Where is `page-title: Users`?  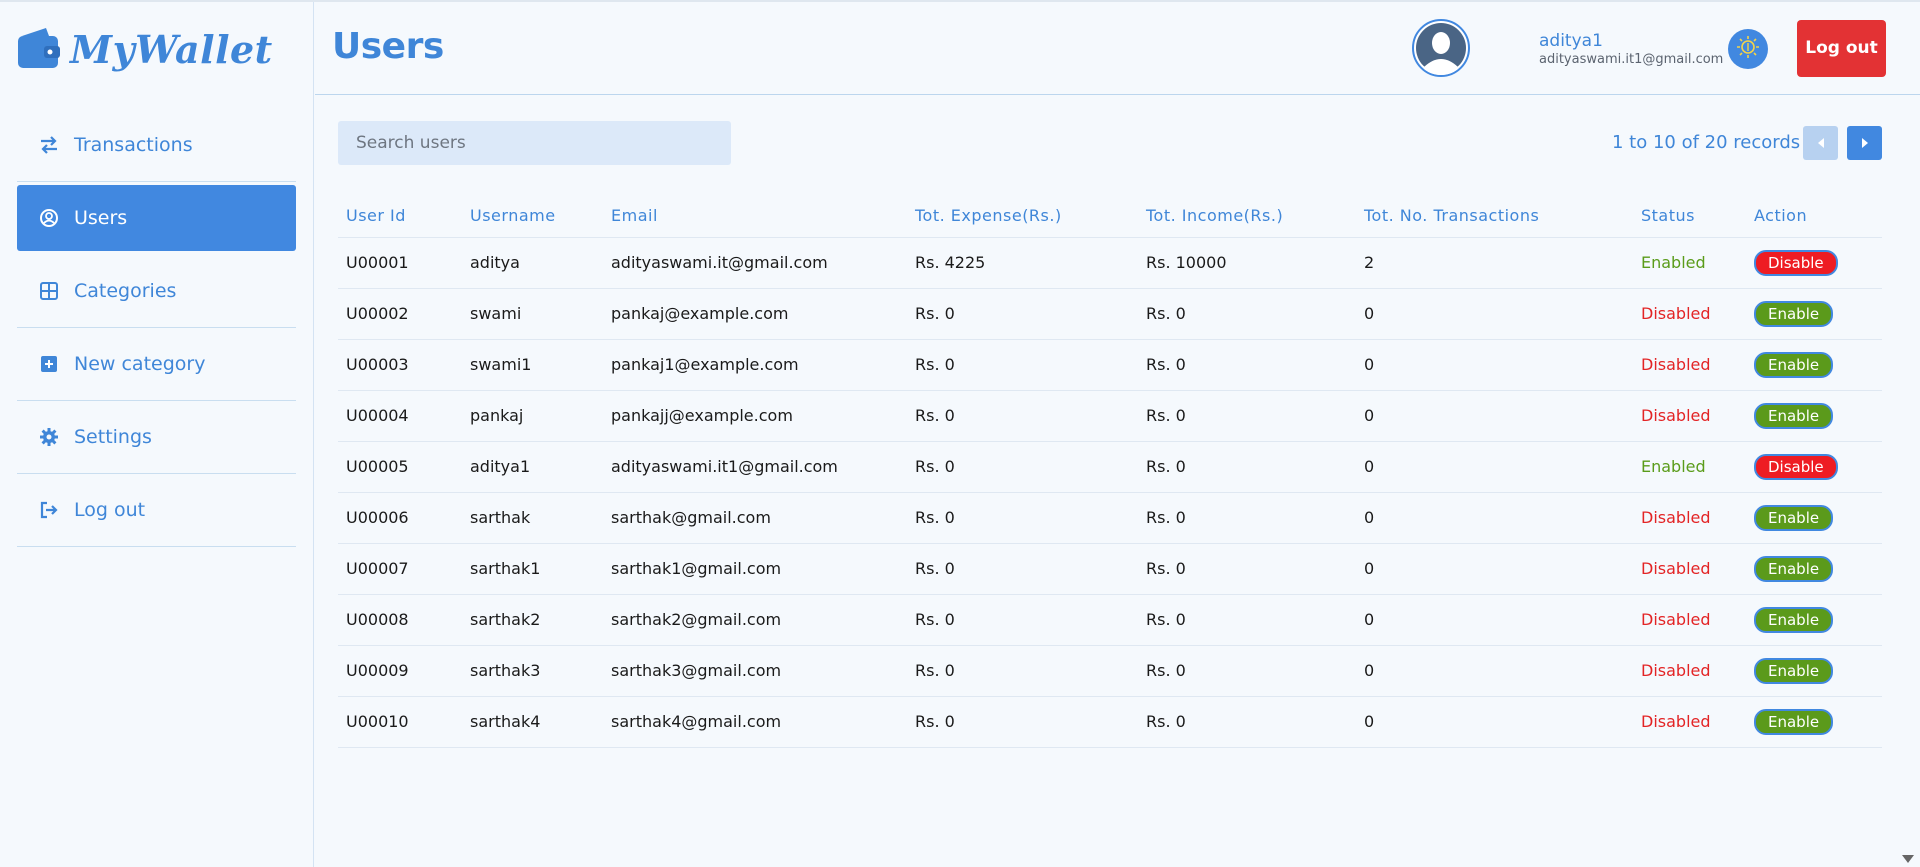
page-title: Users is located at coordinates (388, 46).